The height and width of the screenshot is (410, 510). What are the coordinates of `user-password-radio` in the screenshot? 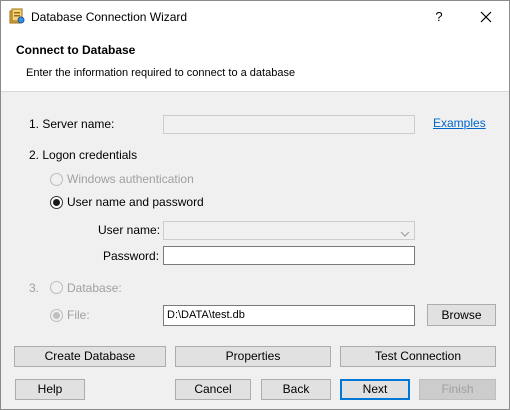 It's located at (56, 202).